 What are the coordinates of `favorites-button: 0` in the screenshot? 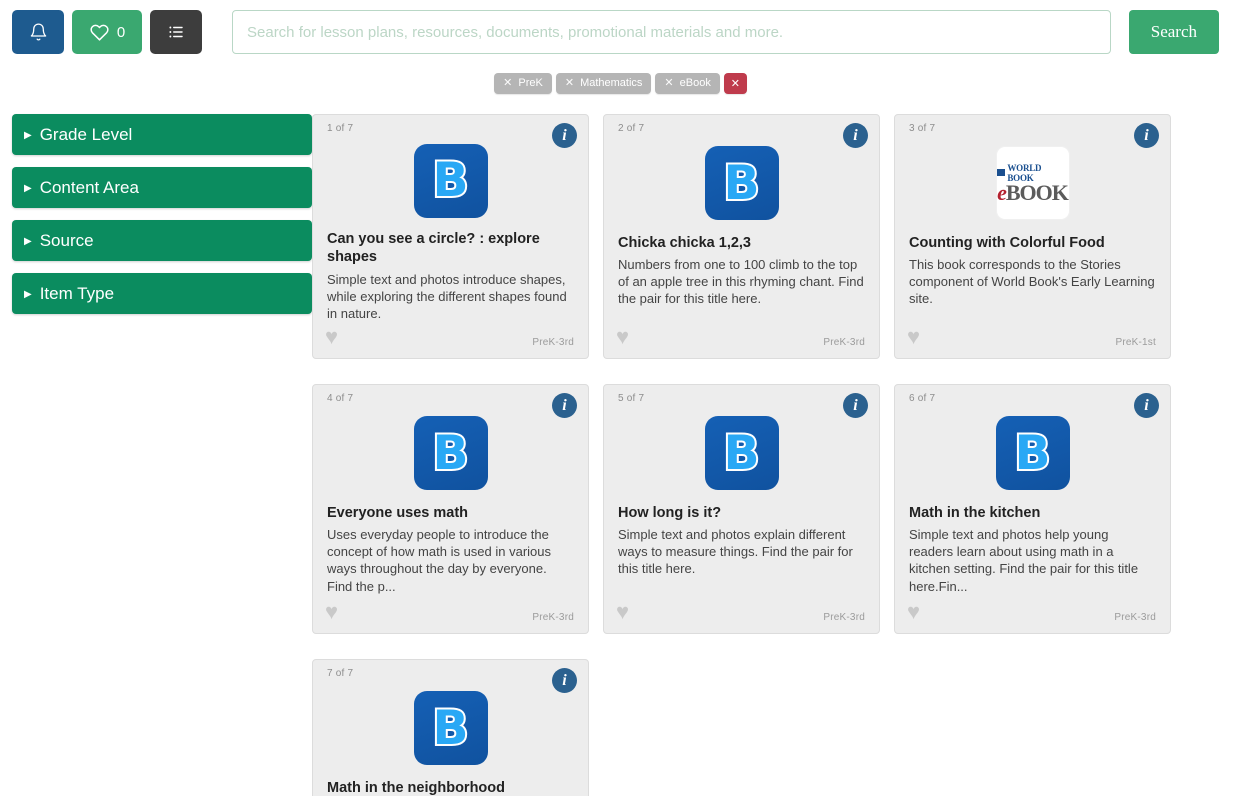 It's located at (107, 32).